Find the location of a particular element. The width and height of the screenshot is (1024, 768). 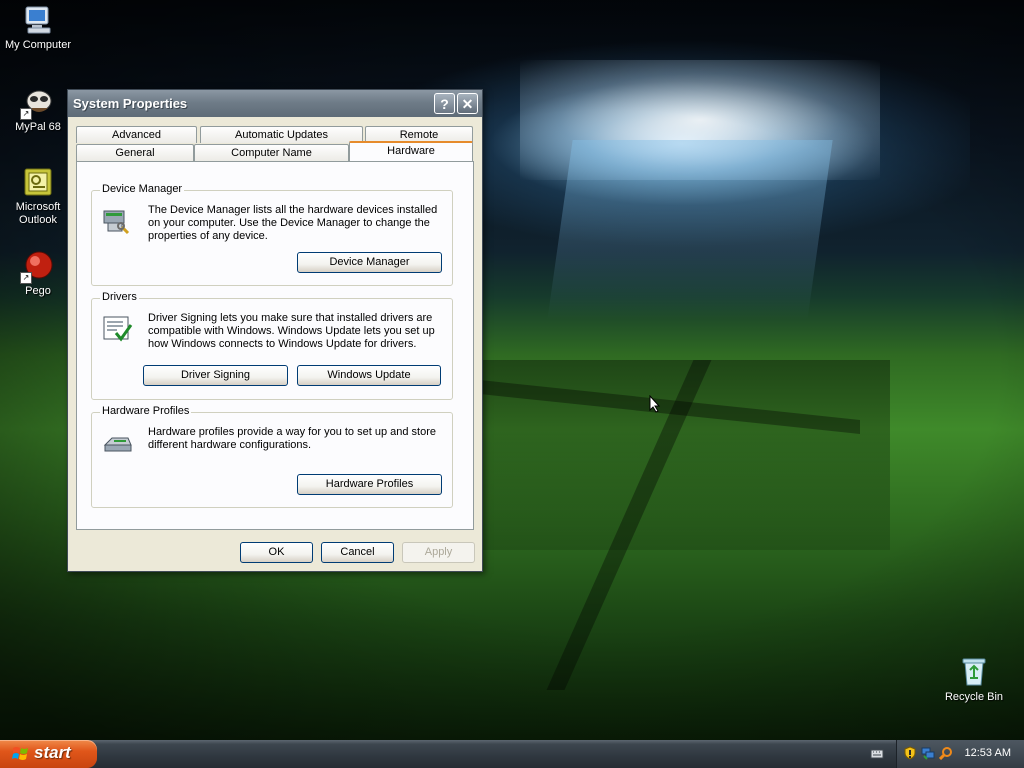

mypal-browser-icon: ↗ is located at coordinates (37, 103).